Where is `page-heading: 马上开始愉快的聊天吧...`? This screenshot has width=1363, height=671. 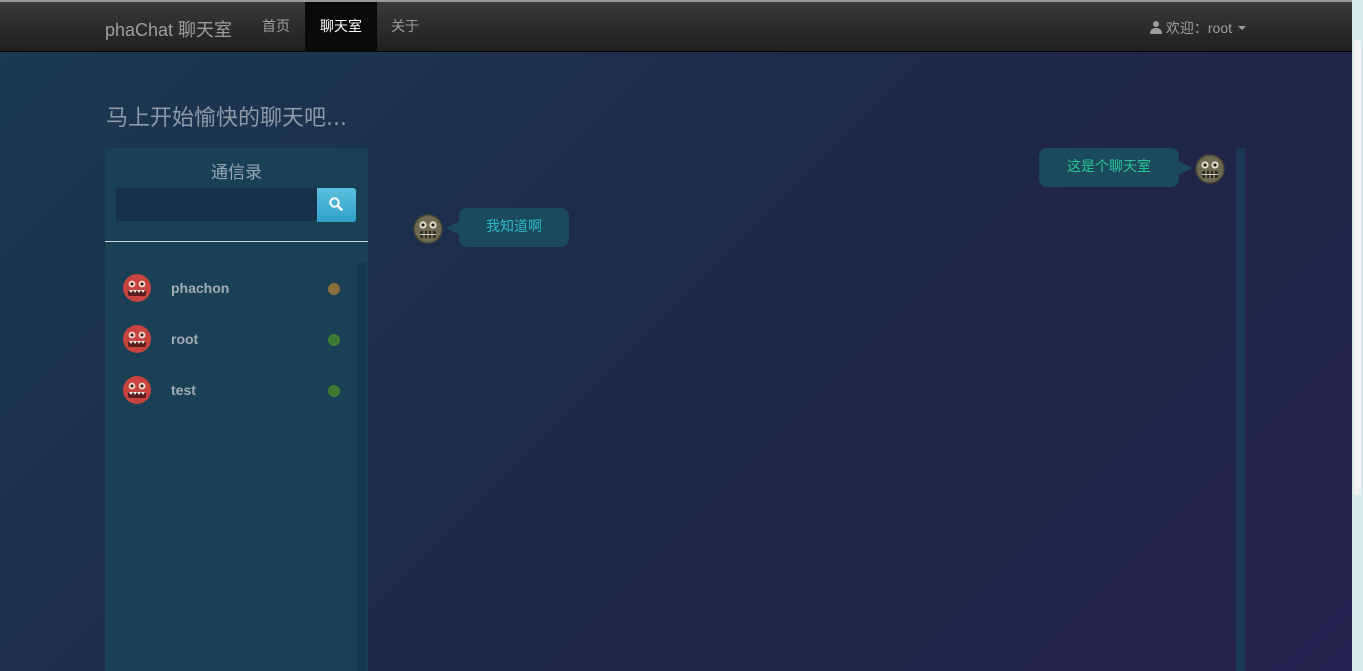 page-heading: 马上开始愉快的聊天吧... is located at coordinates (226, 118).